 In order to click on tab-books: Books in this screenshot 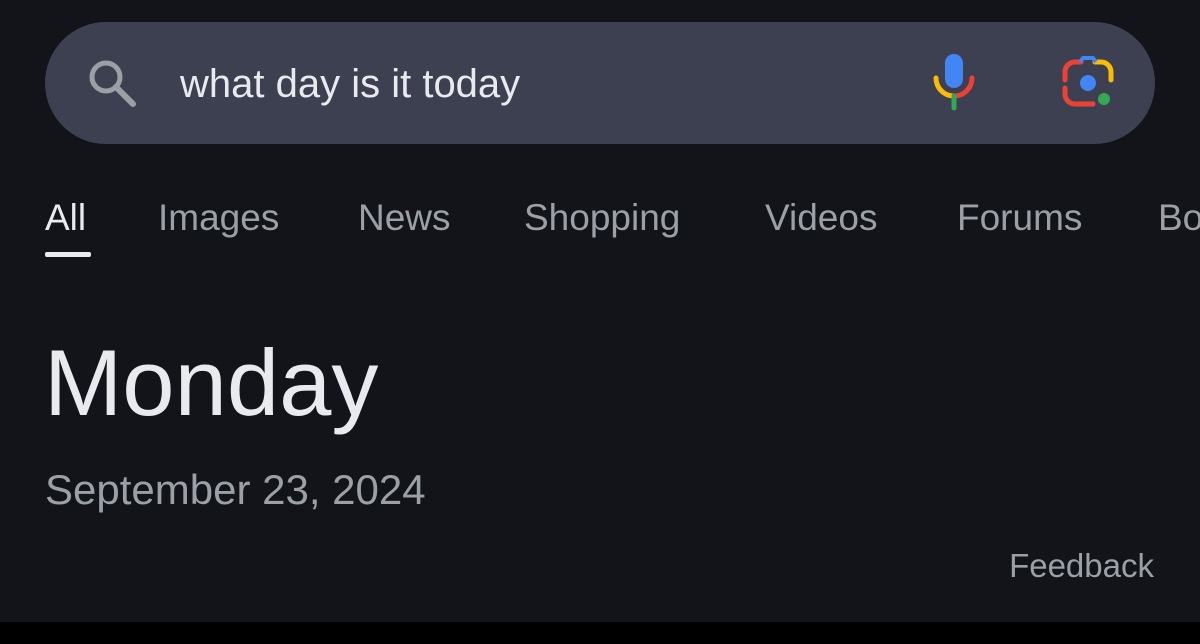, I will do `click(1179, 218)`.